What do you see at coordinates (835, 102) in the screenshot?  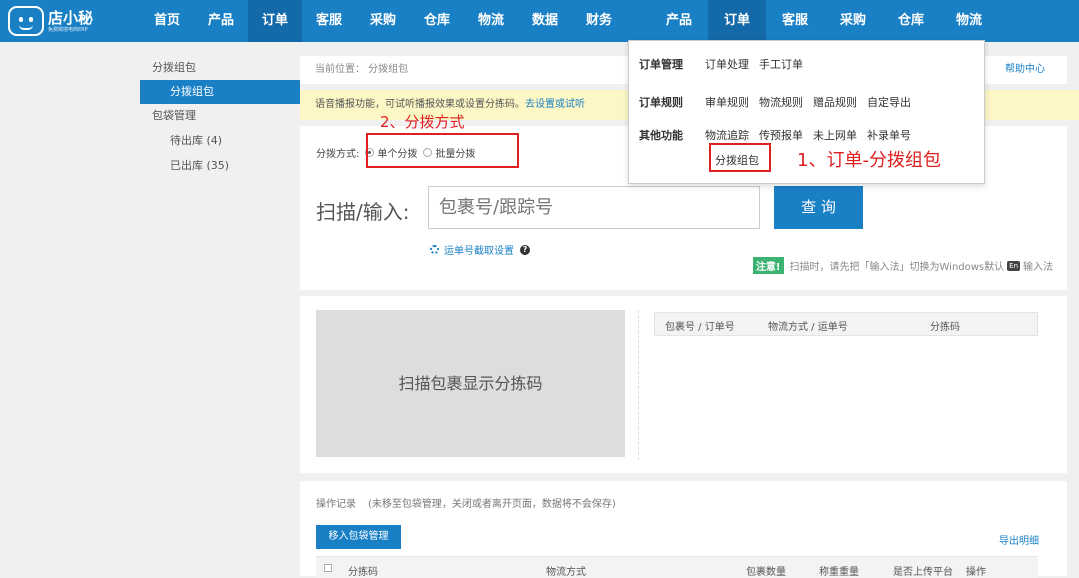 I see `menu-gift-rules: 赠品规则` at bounding box center [835, 102].